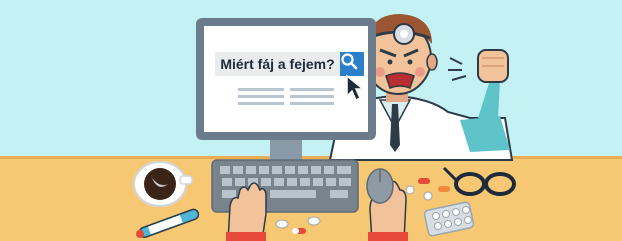 The width and height of the screenshot is (622, 241). I want to click on search-query-text: Miért fáj a fejem?, so click(277, 64).